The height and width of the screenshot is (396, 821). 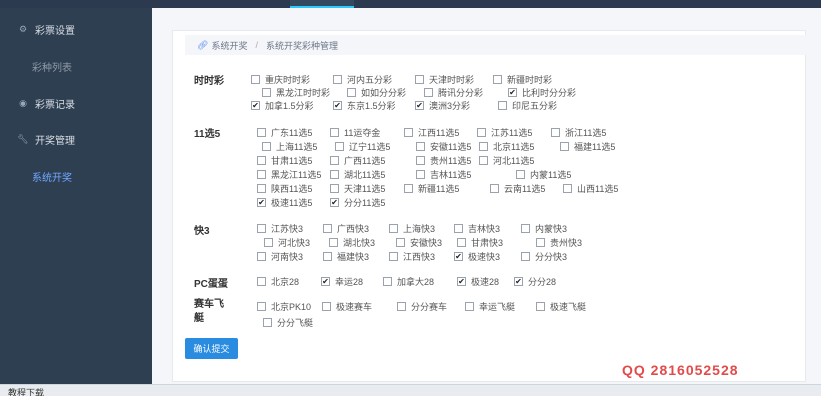 I want to click on checkbox-x11-11: 广西11选5, so click(x=357, y=160).